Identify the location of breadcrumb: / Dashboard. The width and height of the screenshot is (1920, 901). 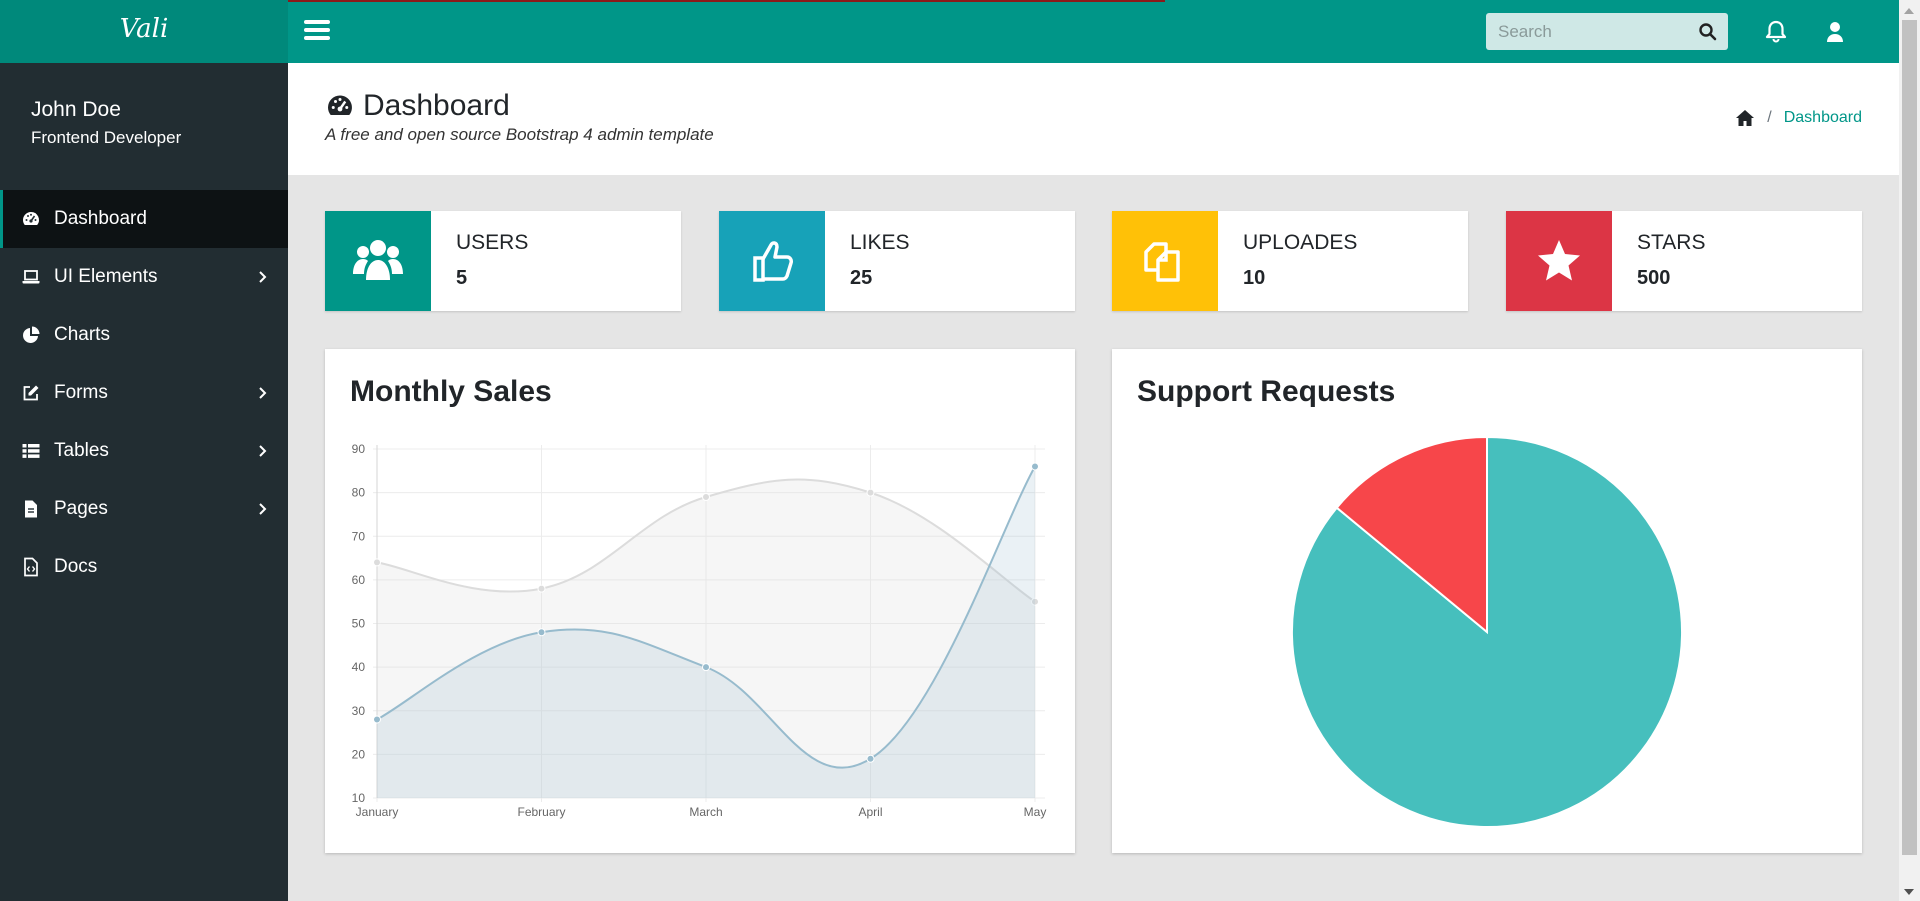
(1798, 118).